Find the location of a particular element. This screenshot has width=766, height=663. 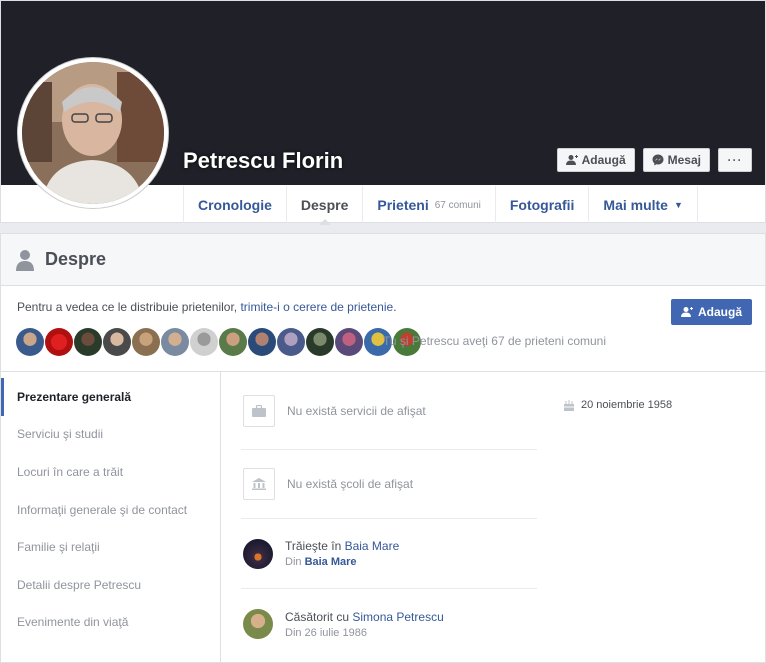

more-options-button: ··· is located at coordinates (735, 160).